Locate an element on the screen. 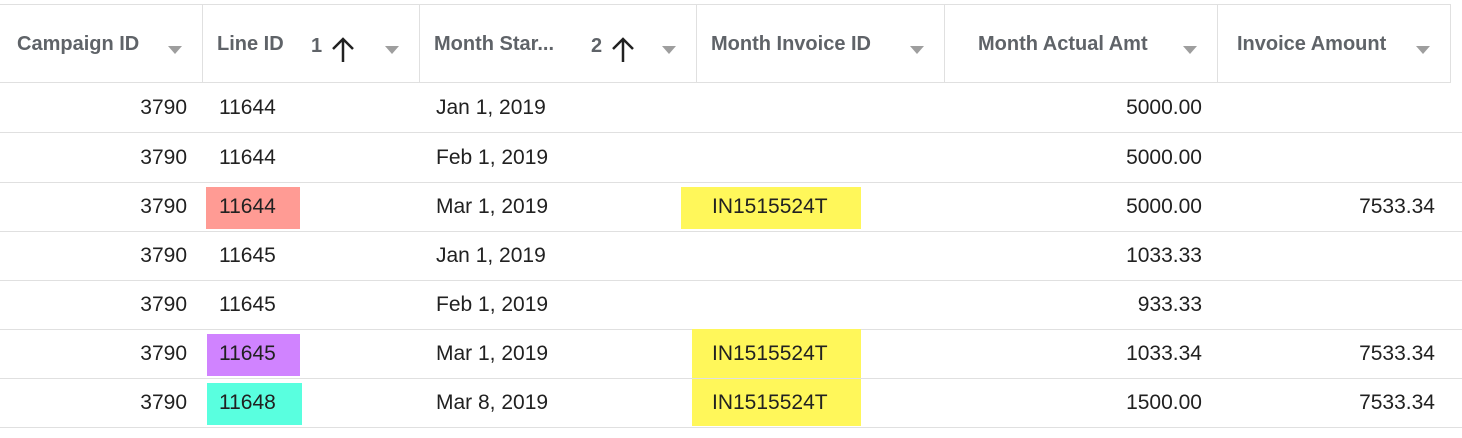 This screenshot has height=438, width=1462. column-header-month-start: Month Star... 2 is located at coordinates (558, 43).